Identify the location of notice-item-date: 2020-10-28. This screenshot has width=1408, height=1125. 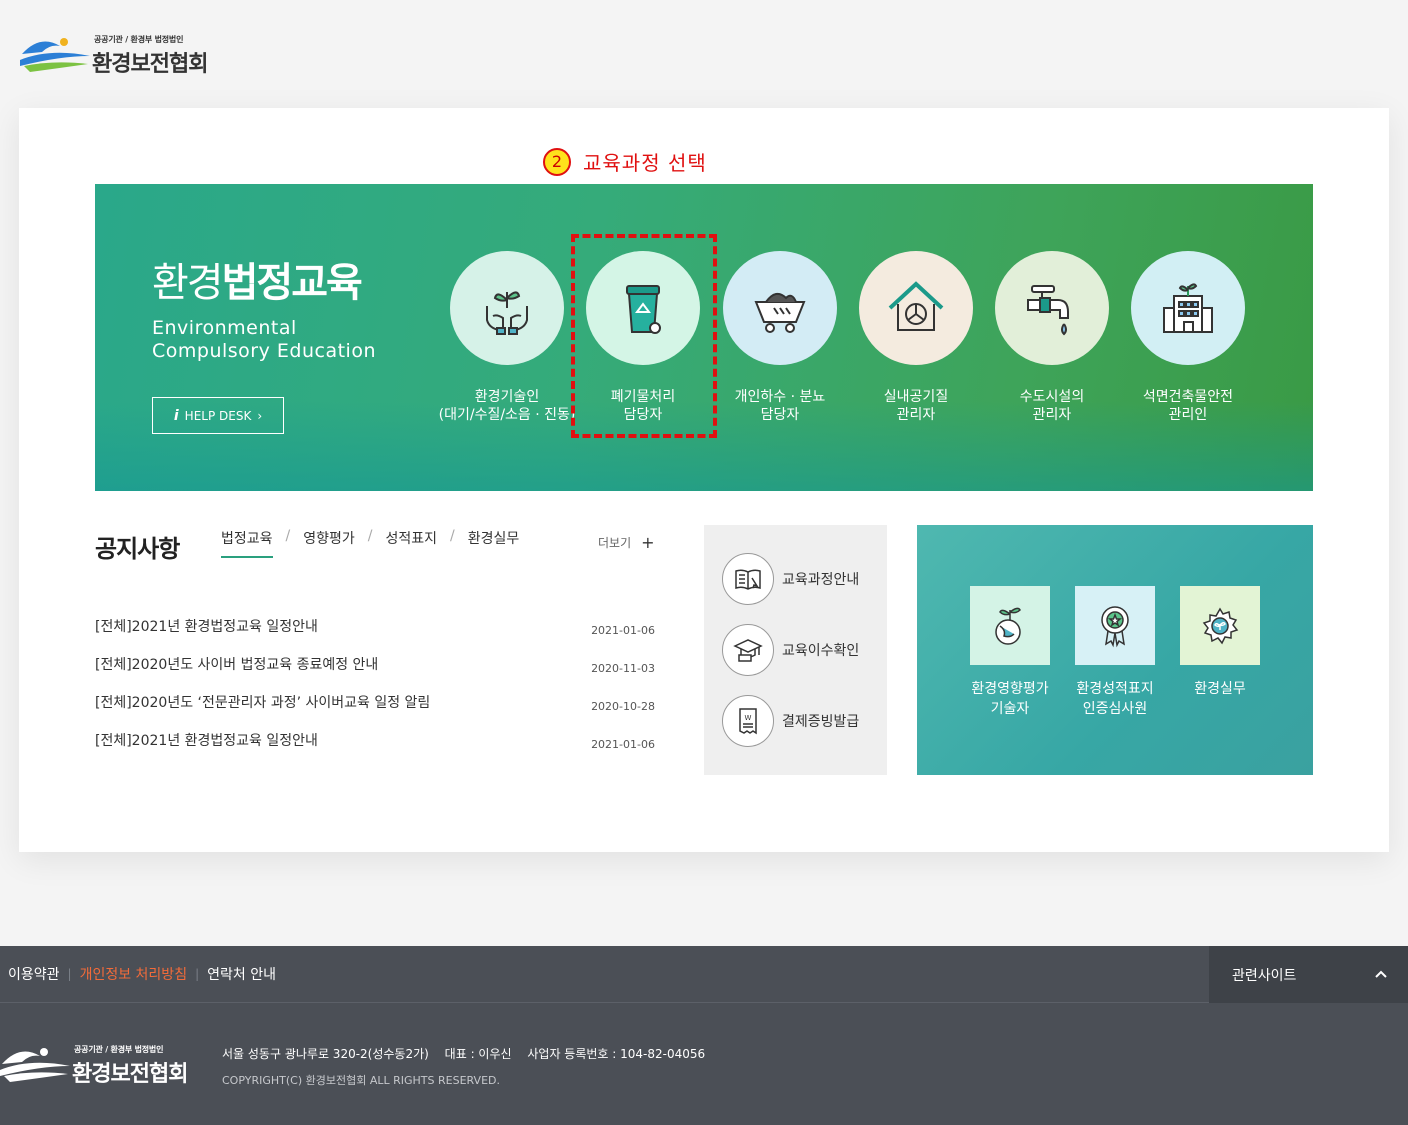
(623, 706).